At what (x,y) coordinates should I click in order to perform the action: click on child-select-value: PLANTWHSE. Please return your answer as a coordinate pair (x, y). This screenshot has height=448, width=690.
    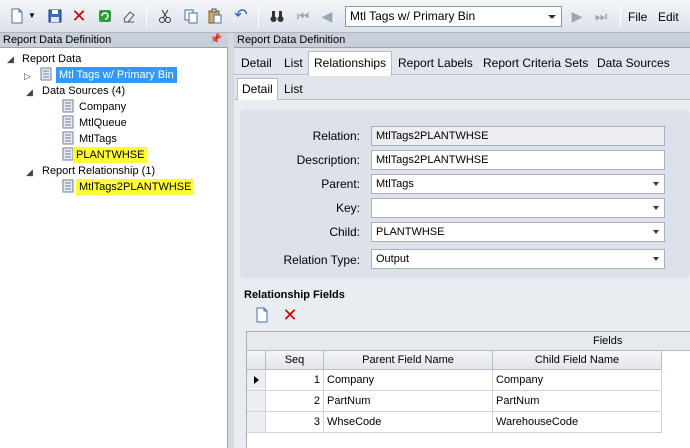
    Looking at the image, I should click on (410, 232).